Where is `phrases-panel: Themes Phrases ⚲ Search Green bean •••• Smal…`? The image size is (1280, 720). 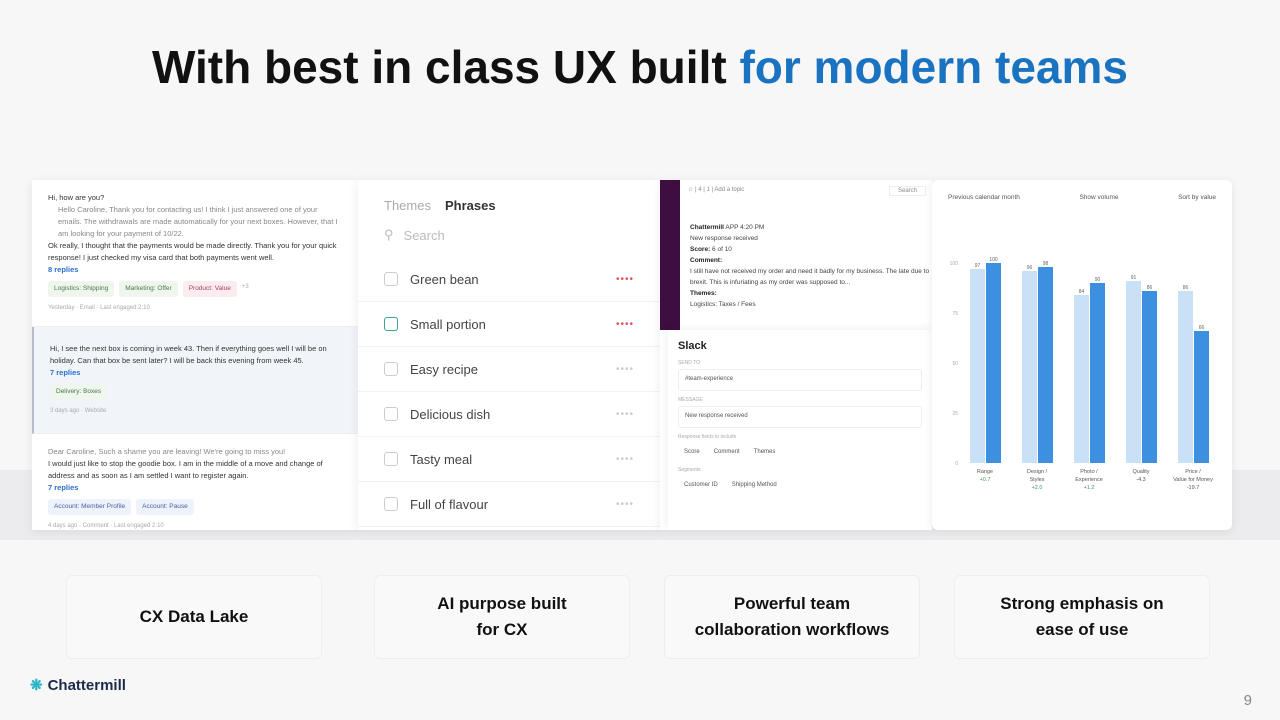 phrases-panel: Themes Phrases ⚲ Search Green bean •••• Smal… is located at coordinates (509, 355).